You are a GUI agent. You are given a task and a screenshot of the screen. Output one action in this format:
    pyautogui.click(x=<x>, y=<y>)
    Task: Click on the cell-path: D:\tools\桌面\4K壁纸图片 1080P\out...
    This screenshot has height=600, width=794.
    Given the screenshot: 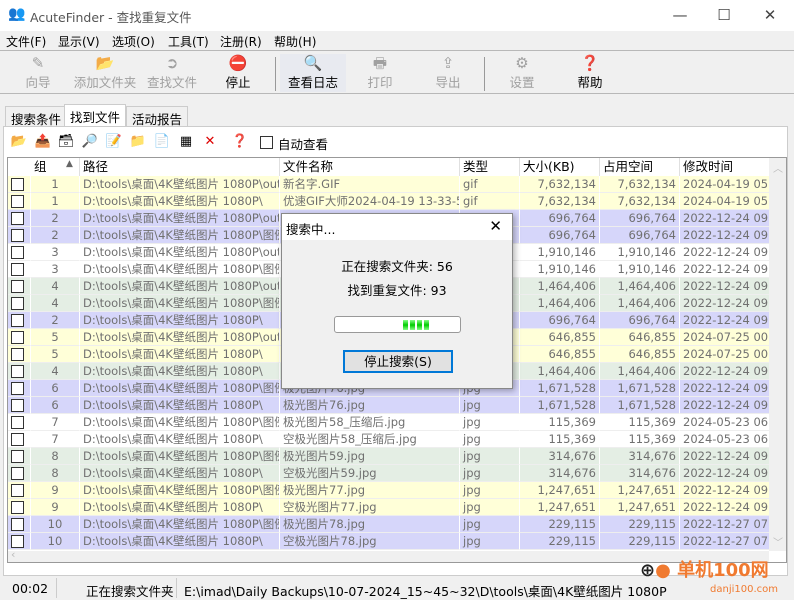 What is the action you would take?
    pyautogui.click(x=180, y=218)
    